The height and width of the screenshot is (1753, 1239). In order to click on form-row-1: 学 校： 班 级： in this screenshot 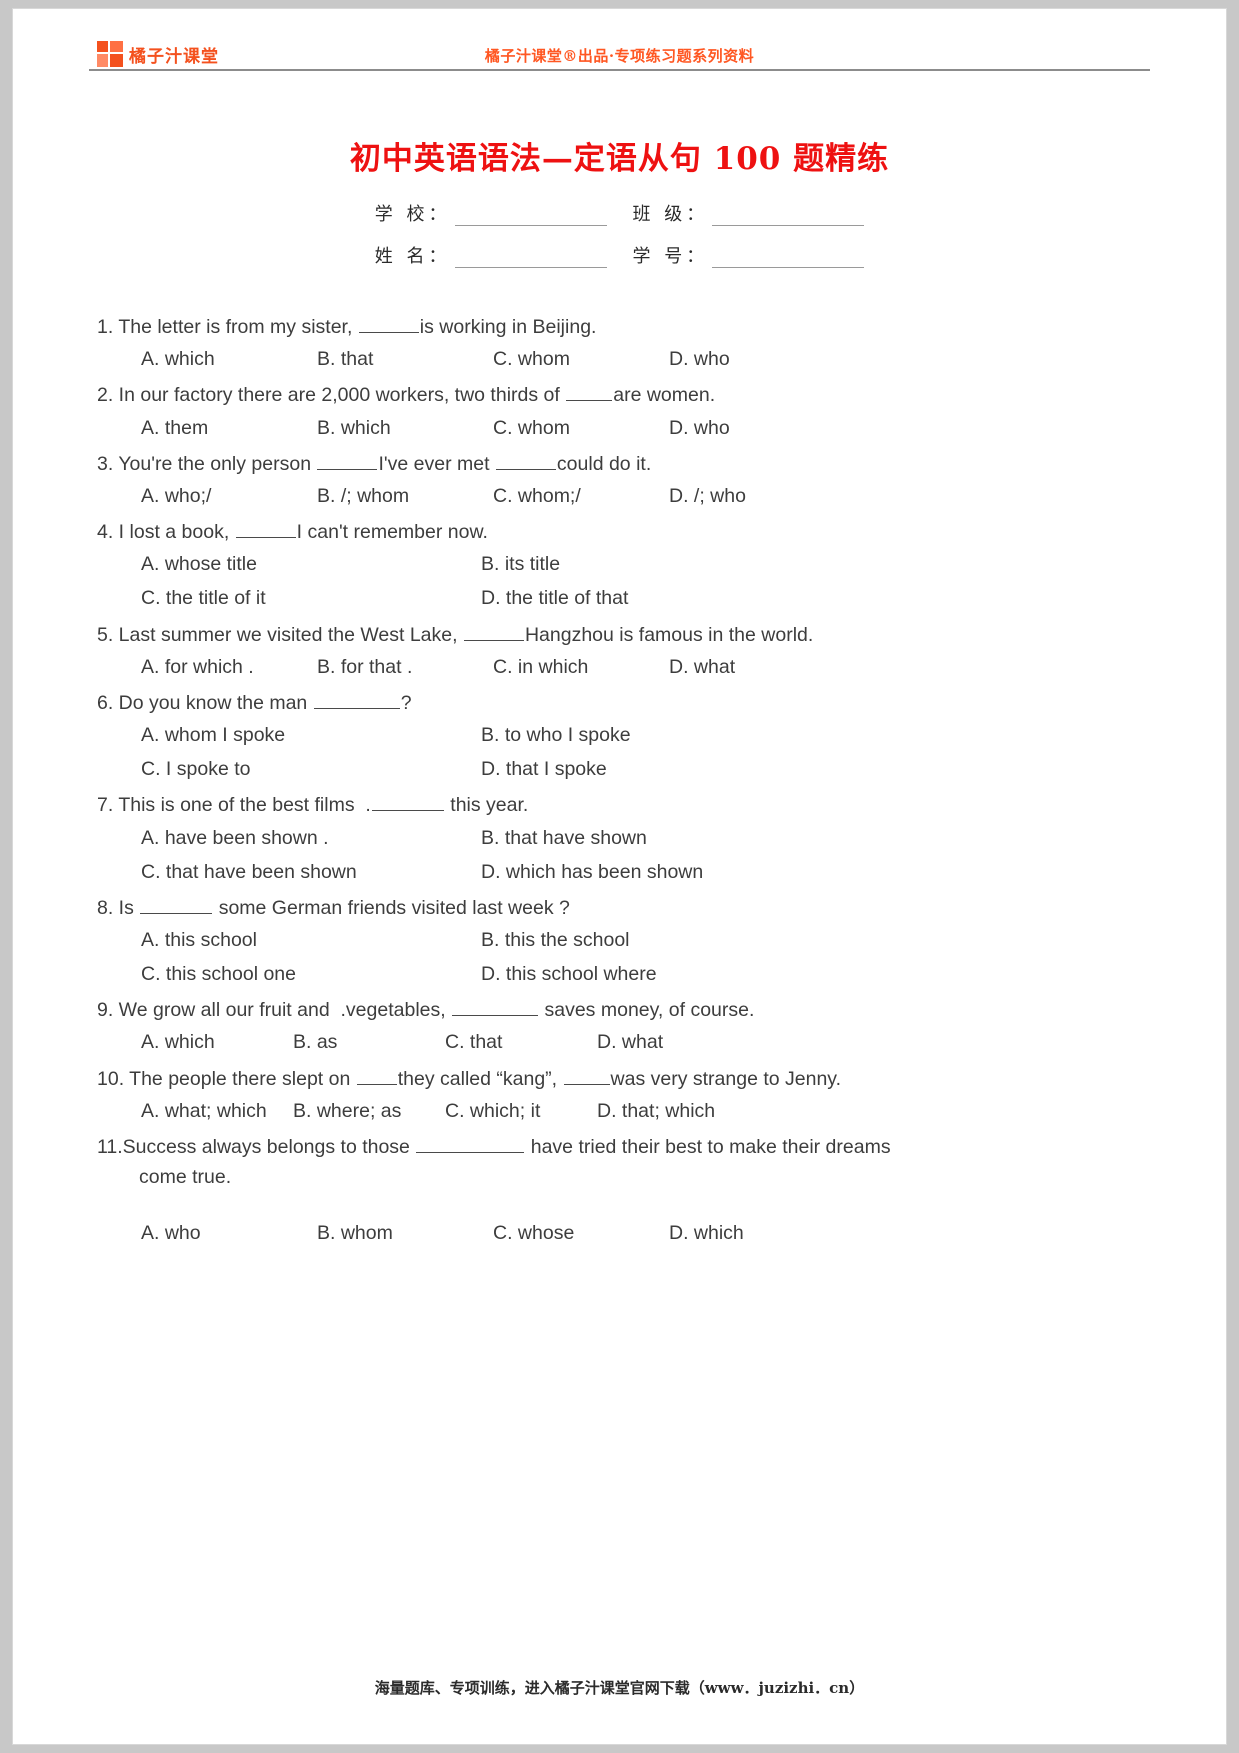, I will do `click(620, 213)`.